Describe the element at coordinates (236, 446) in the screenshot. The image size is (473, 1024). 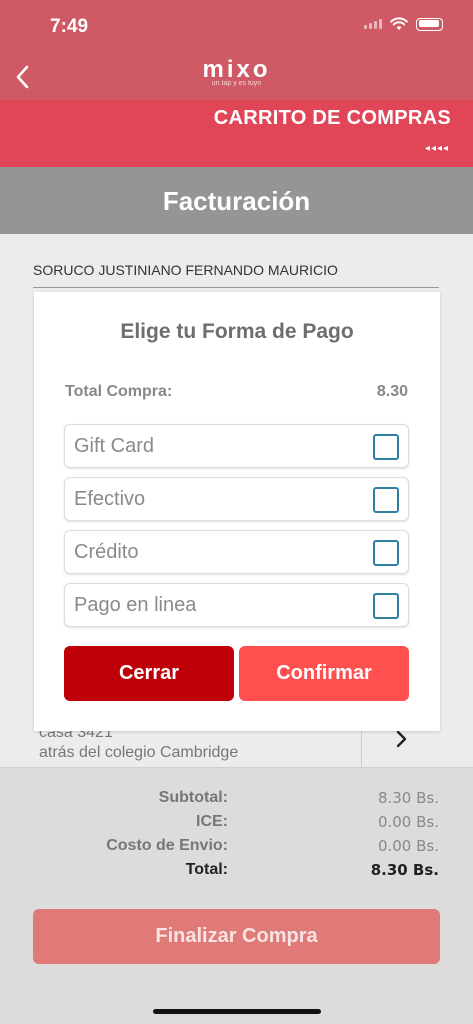
I see `payment-option-gift-card: Gift Card` at that location.